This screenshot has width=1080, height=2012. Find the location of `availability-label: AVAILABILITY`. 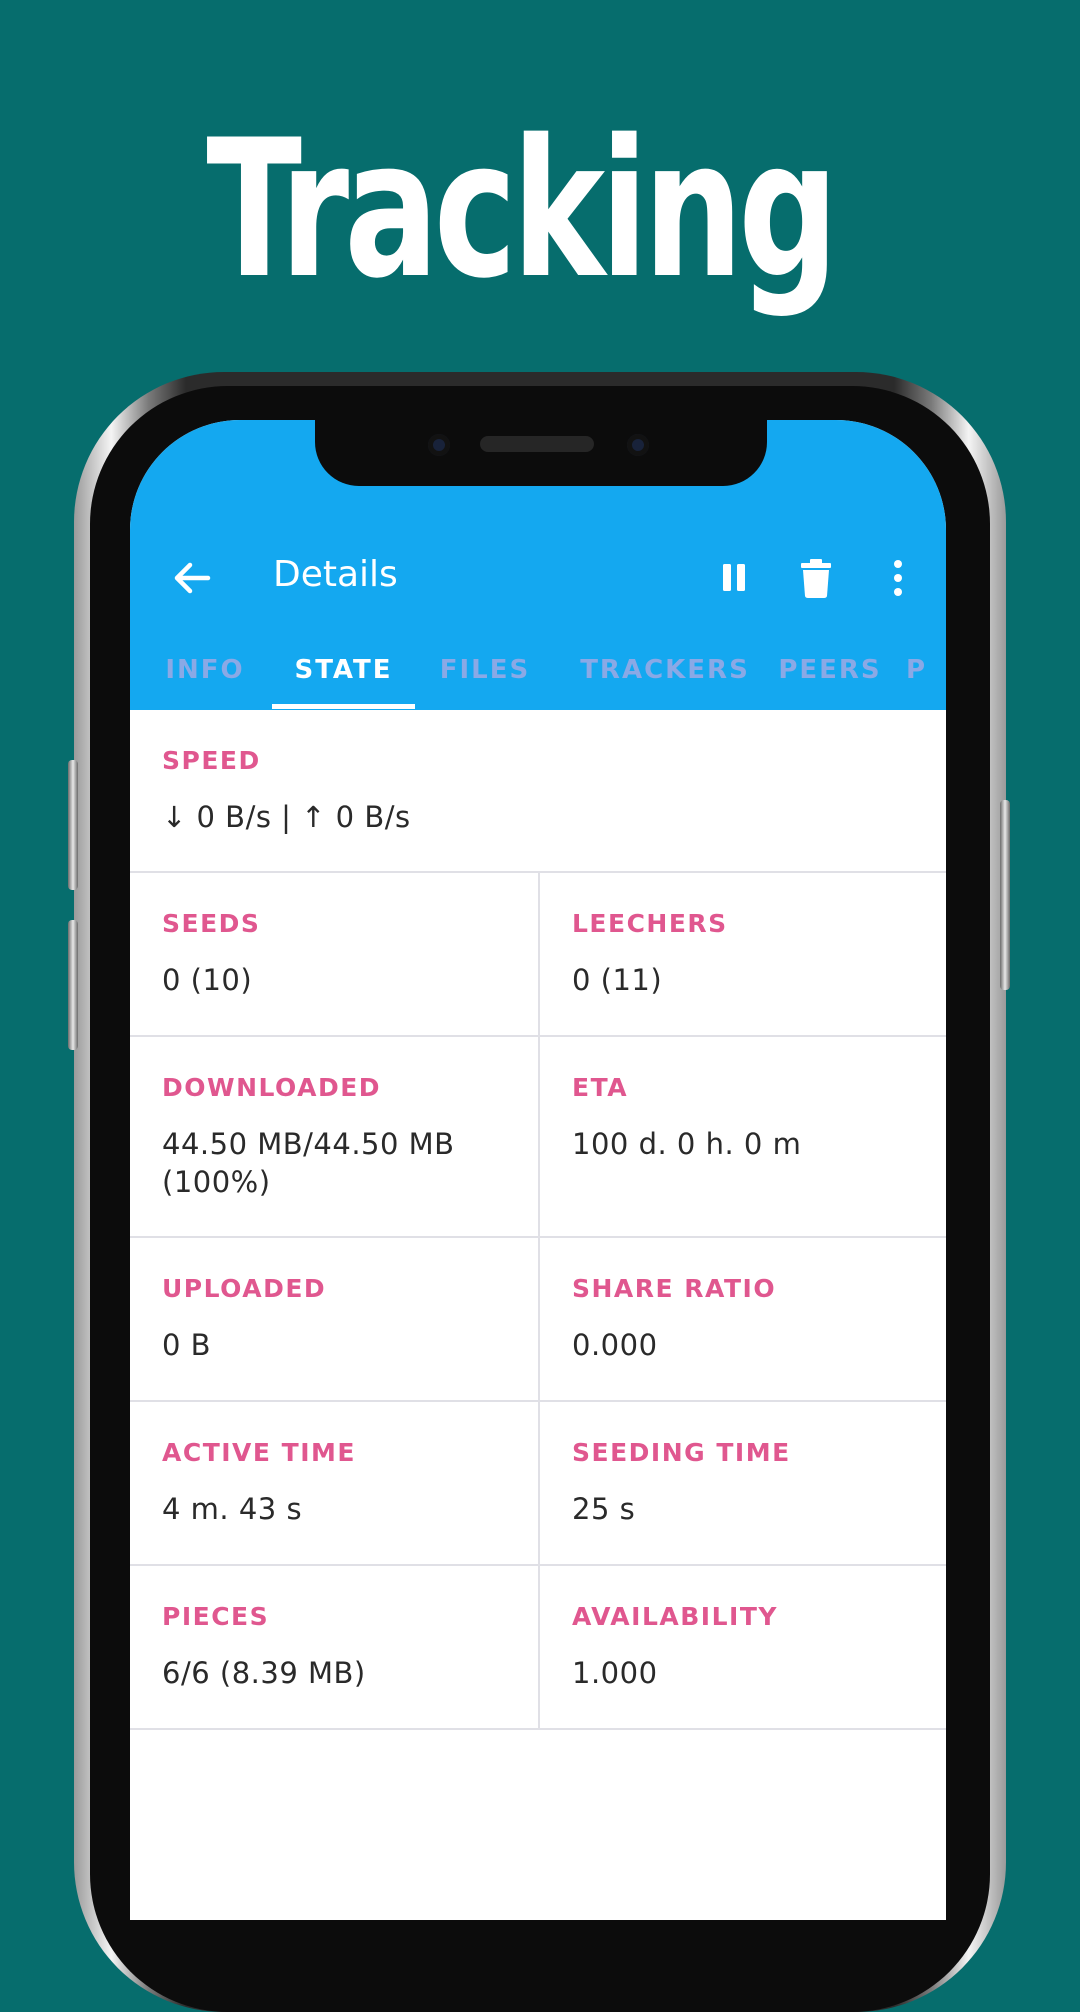

availability-label: AVAILABILITY is located at coordinates (675, 1616).